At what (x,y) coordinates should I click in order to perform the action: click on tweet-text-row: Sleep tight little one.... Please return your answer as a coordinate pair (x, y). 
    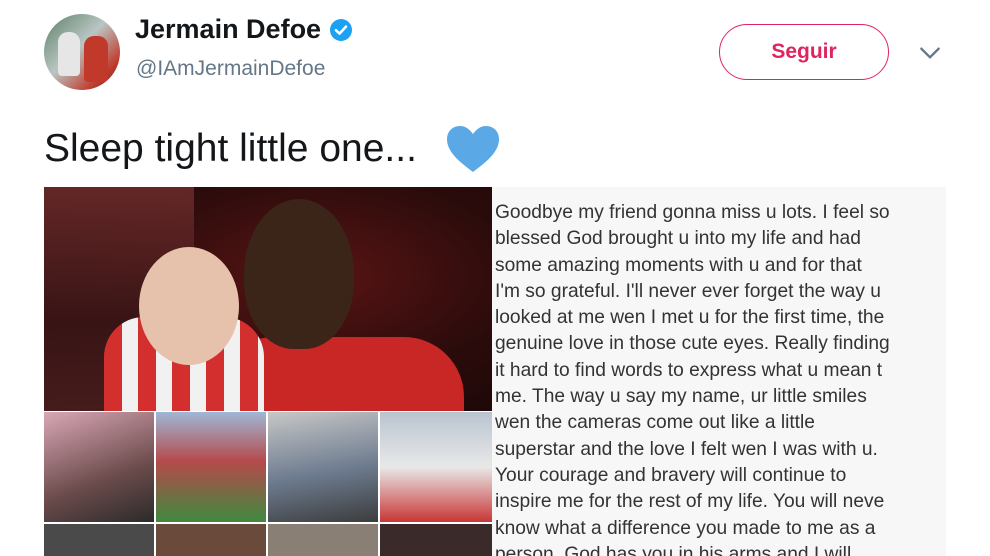
    Looking at the image, I should click on (272, 149).